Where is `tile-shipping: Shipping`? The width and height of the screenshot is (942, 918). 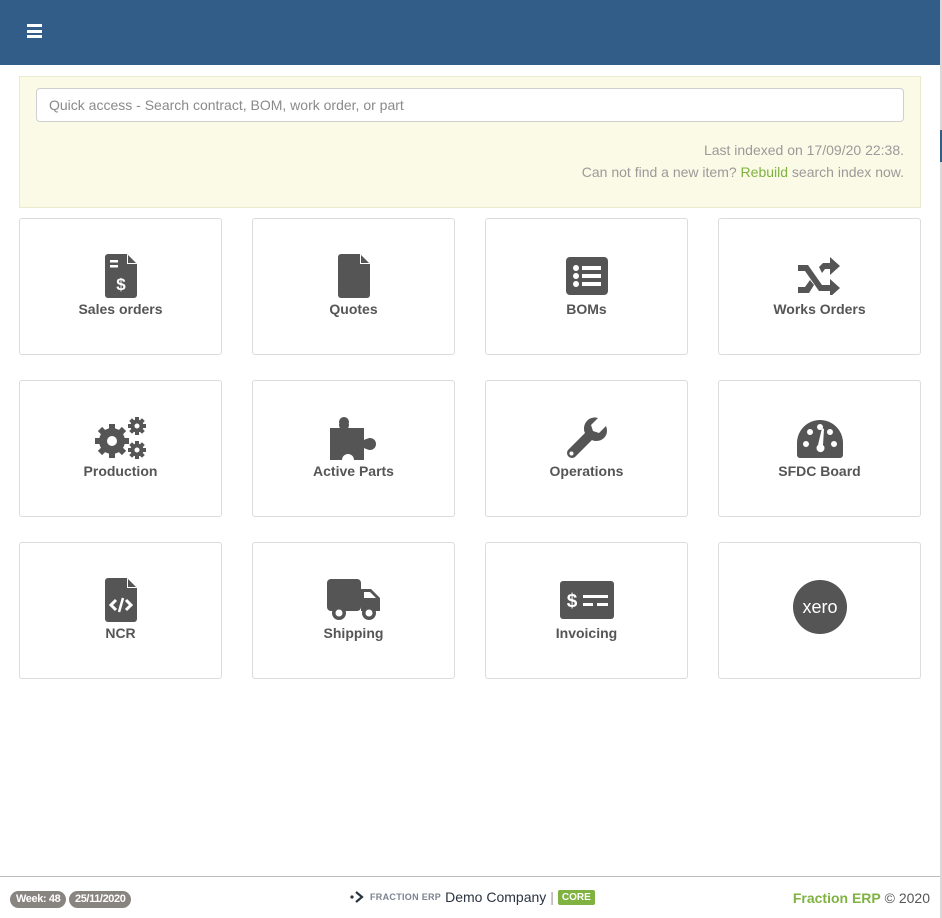
tile-shipping: Shipping is located at coordinates (353, 610).